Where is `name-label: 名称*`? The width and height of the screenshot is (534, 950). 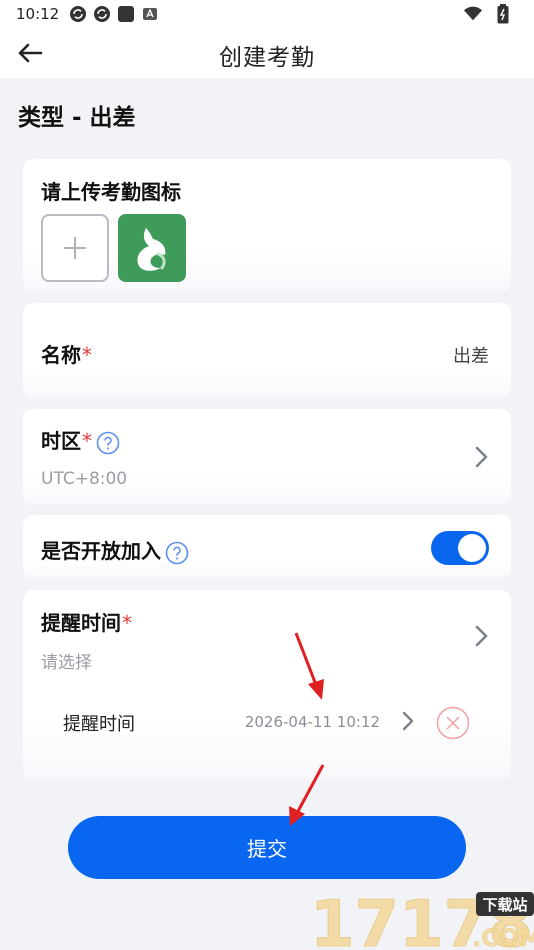 name-label: 名称* is located at coordinates (66, 353).